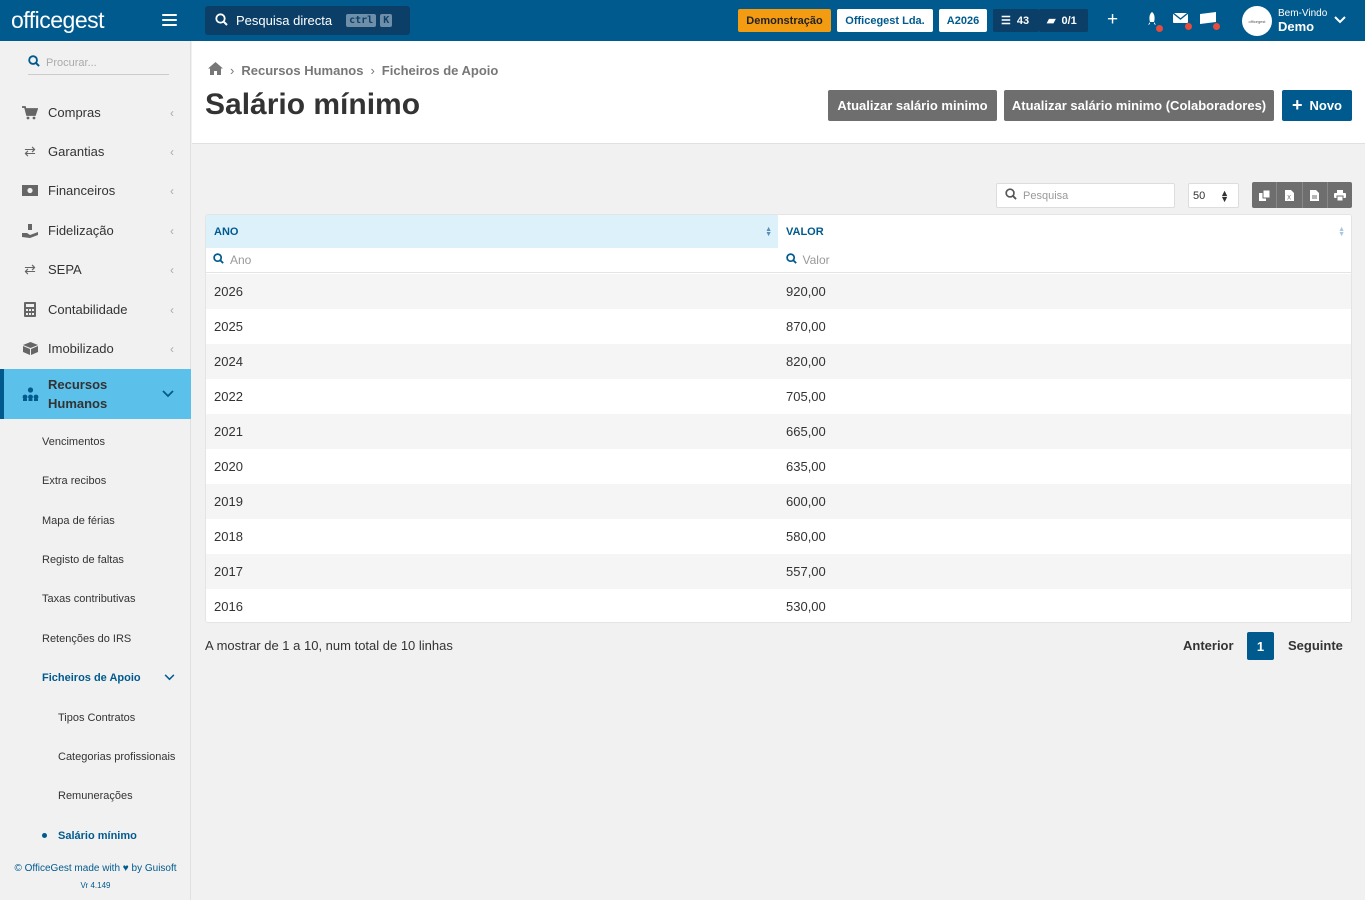  What do you see at coordinates (95, 309) in the screenshot?
I see `sidebar-item-contabilidade: Contabilidade ‹` at bounding box center [95, 309].